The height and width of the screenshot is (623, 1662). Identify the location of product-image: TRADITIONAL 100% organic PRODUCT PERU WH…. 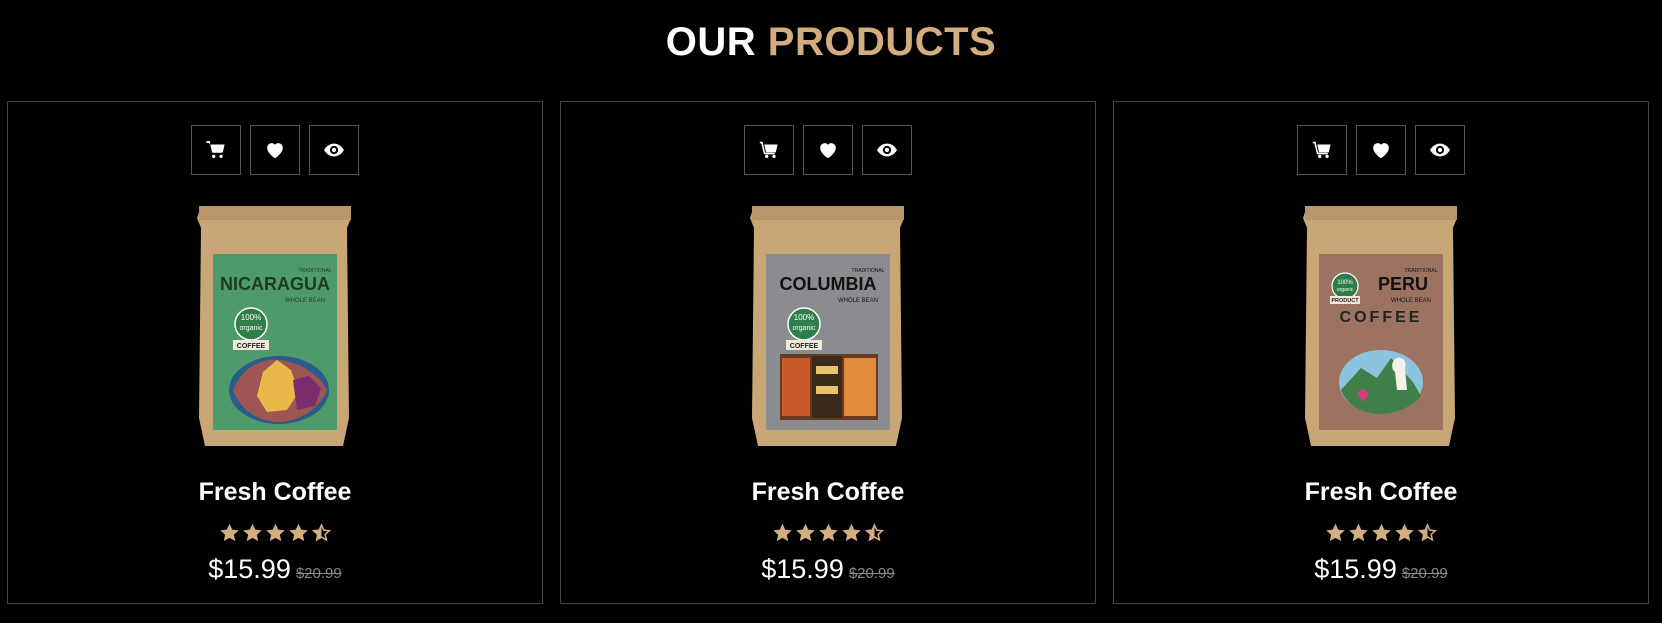
(1380, 326).